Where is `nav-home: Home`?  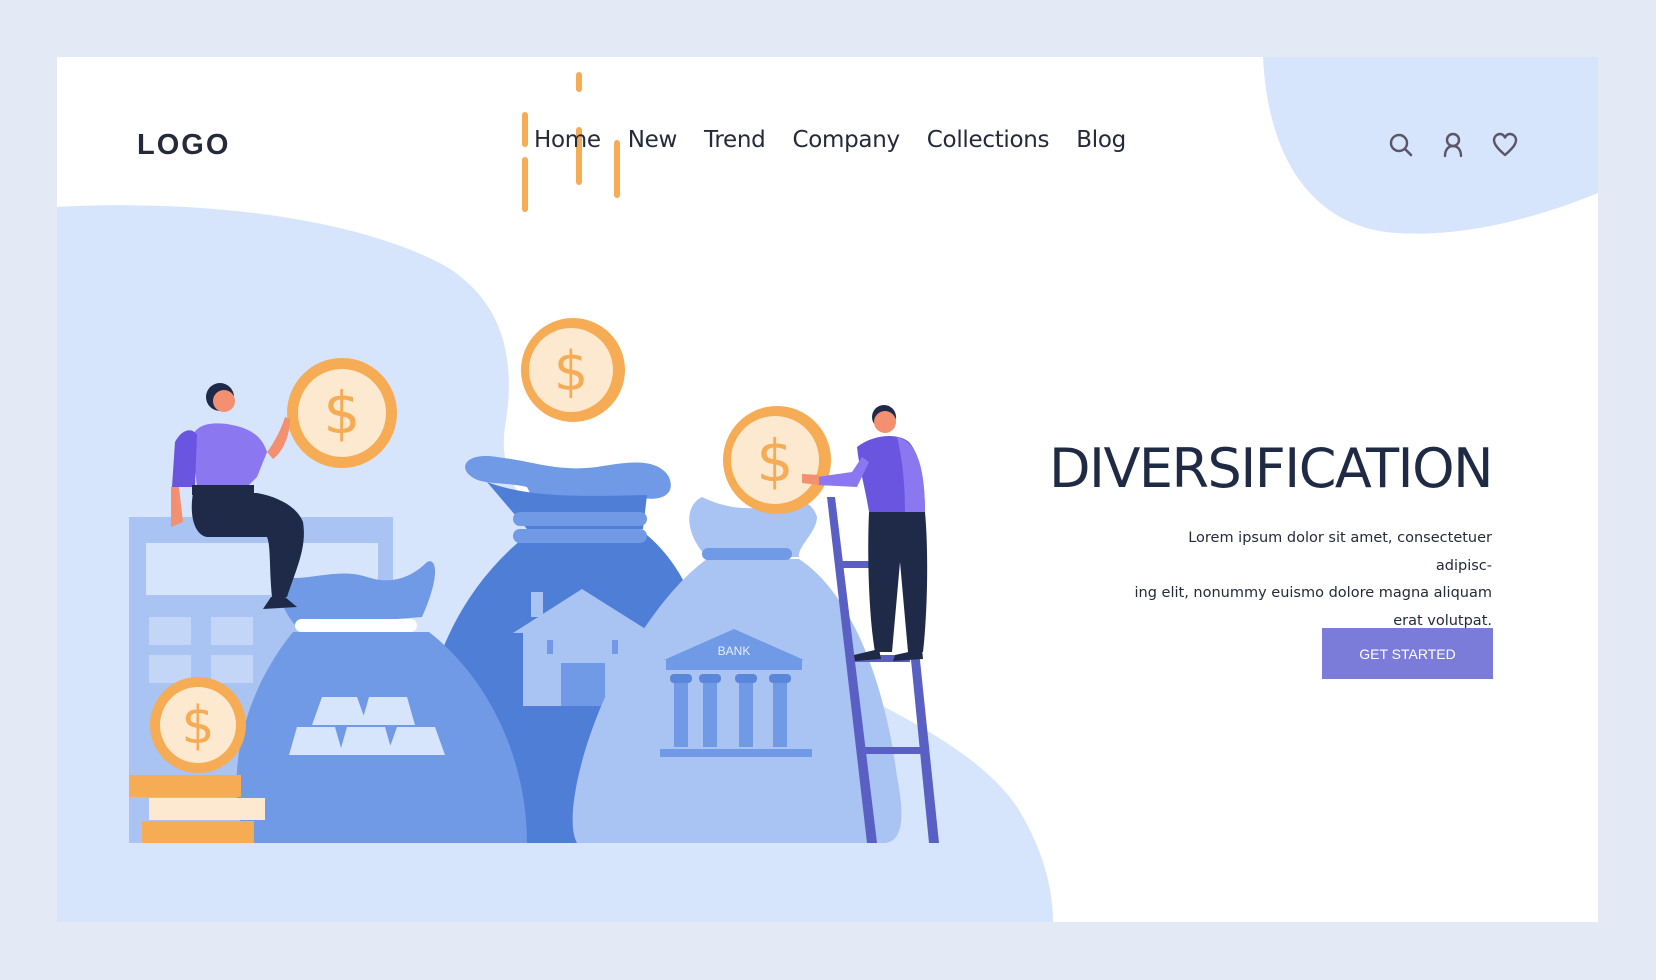
nav-home: Home is located at coordinates (567, 140).